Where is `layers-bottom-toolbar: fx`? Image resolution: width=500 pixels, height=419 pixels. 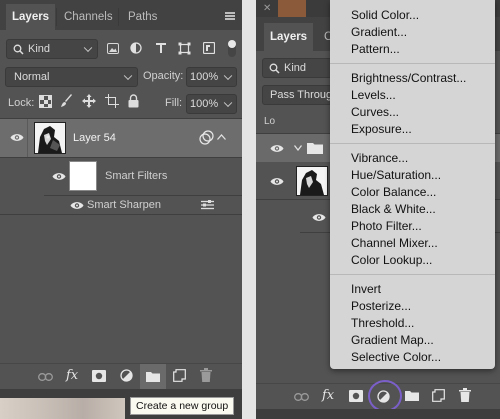
layers-bottom-toolbar: fx is located at coordinates (121, 376).